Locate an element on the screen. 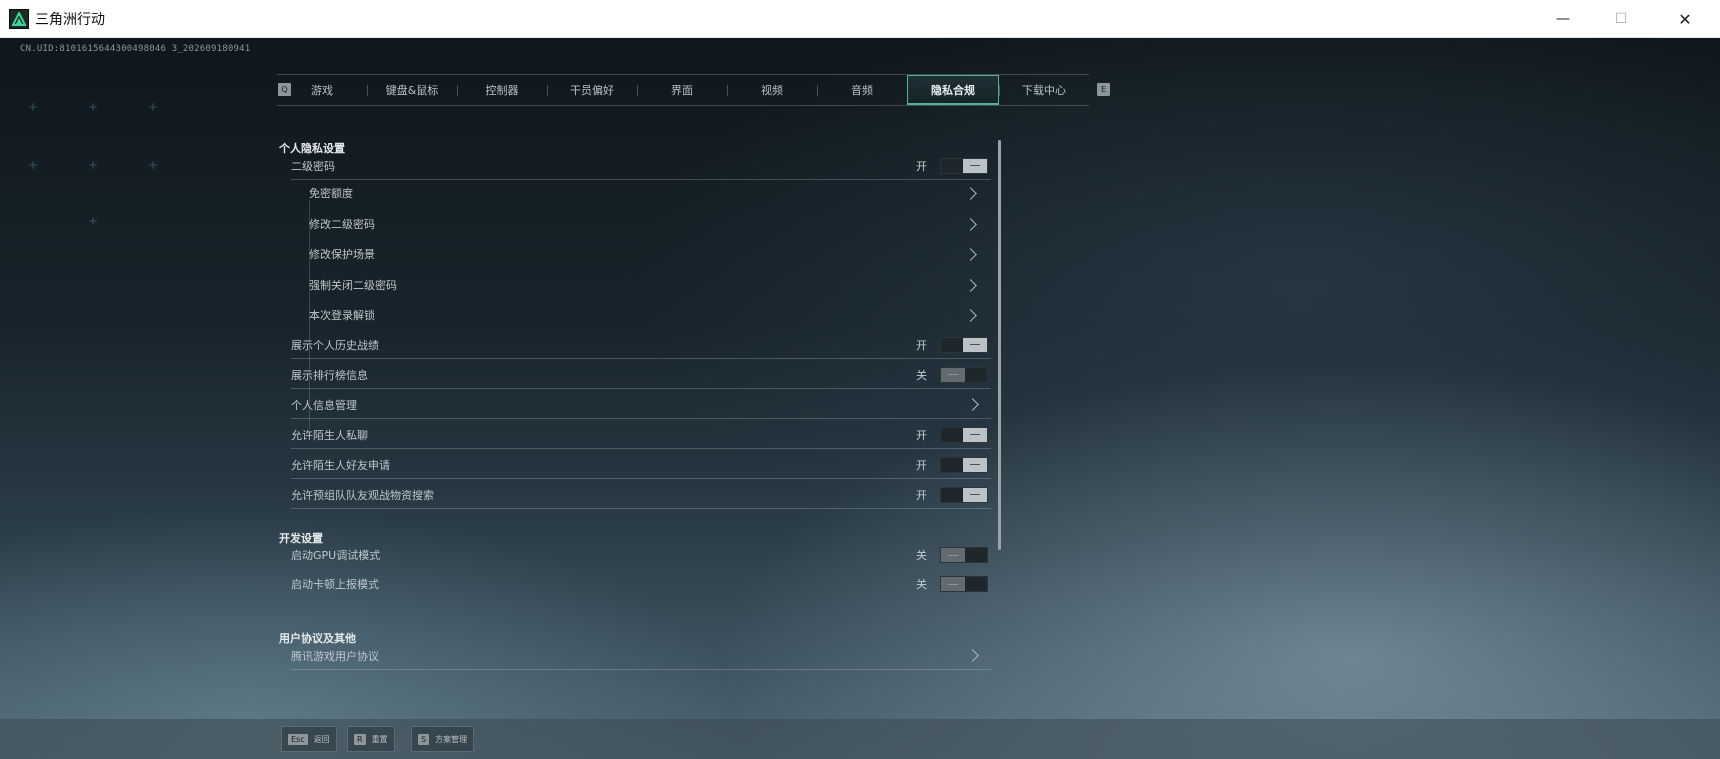 The image size is (1720, 759). setting-allow-squad-spectate-search: 允许预组队队友观战物资搜索 开 is located at coordinates (641, 495).